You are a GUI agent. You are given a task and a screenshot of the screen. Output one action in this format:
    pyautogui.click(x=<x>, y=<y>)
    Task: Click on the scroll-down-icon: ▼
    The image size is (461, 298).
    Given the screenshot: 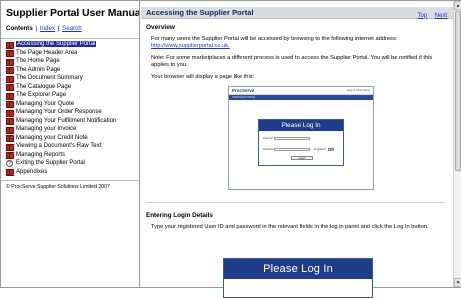 What is the action you would take?
    pyautogui.click(x=457, y=282)
    